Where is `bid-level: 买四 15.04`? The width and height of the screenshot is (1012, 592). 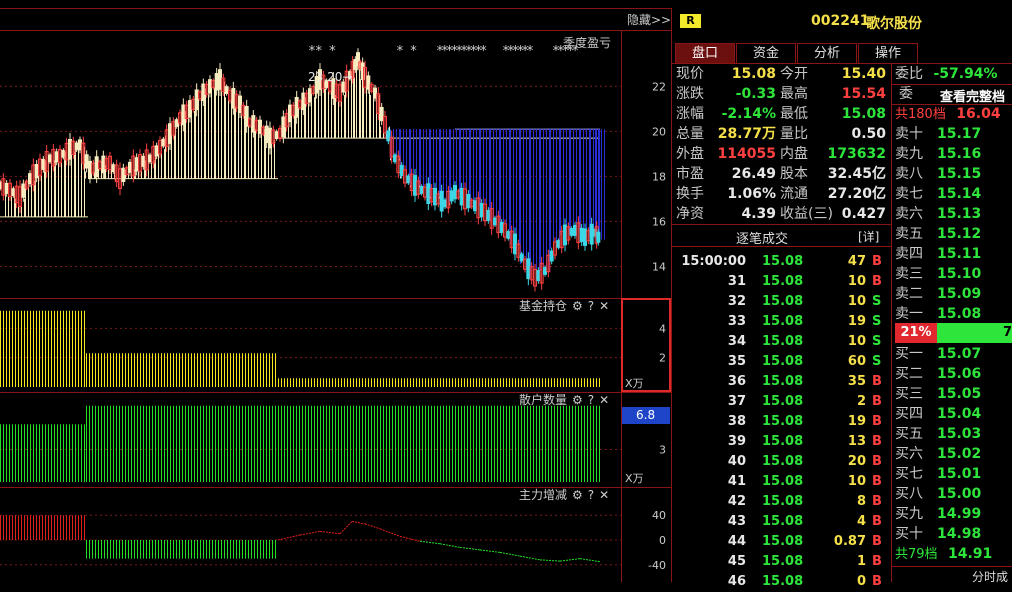
bid-level: 买四 15.04 is located at coordinates (953, 414).